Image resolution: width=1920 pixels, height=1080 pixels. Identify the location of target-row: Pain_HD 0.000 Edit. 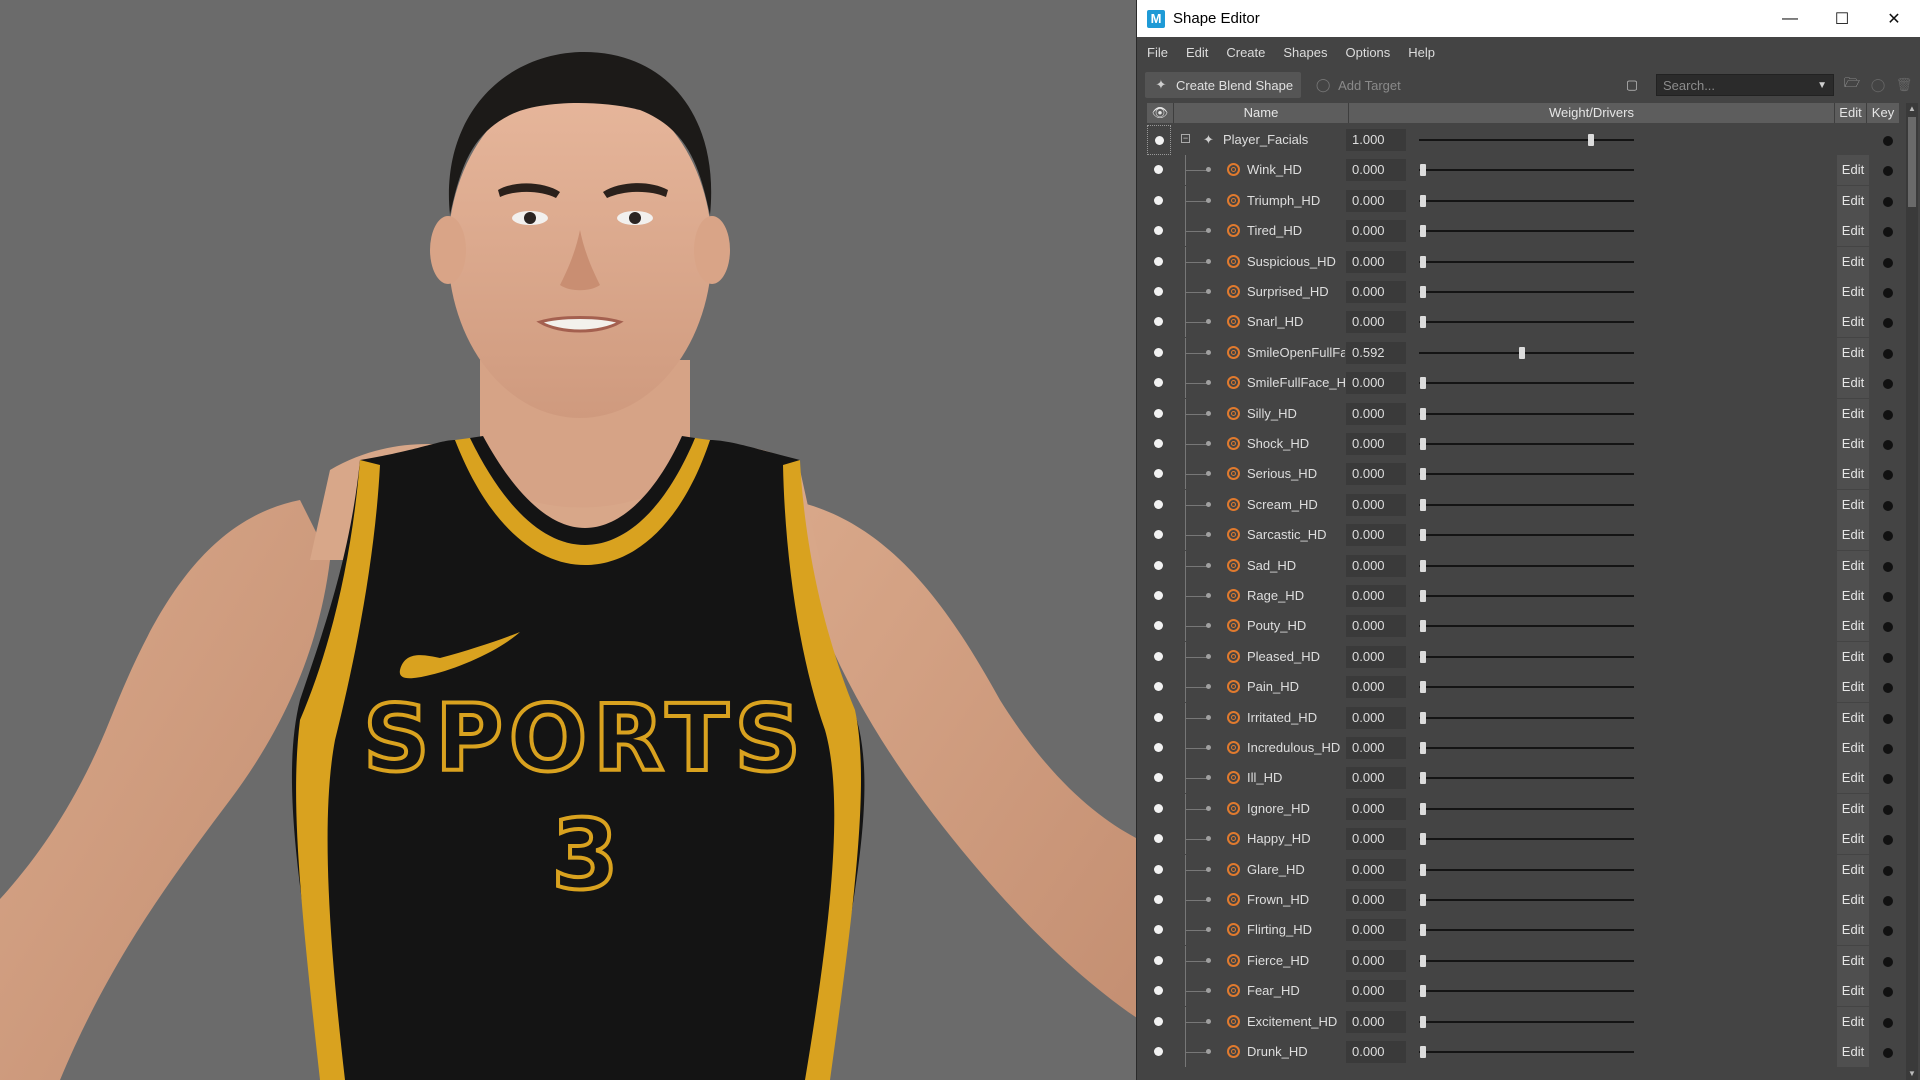
(1523, 687).